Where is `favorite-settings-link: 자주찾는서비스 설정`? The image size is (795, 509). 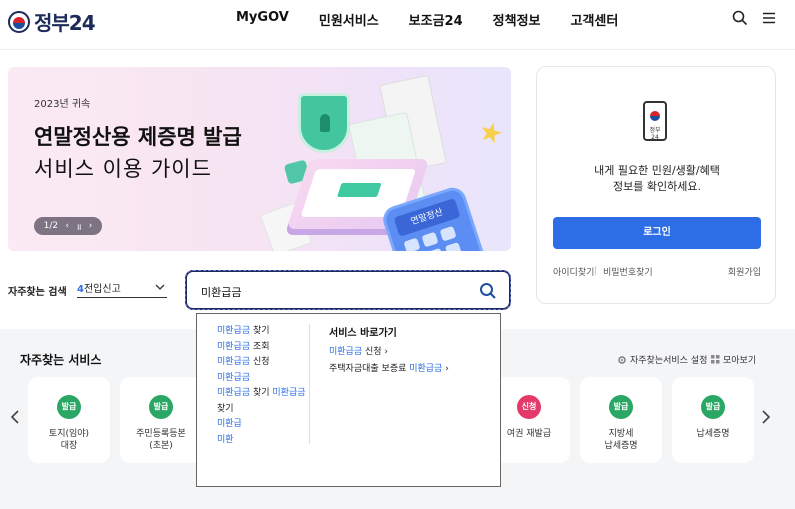 favorite-settings-link: 자주찾는서비스 설정 is located at coordinates (662, 359).